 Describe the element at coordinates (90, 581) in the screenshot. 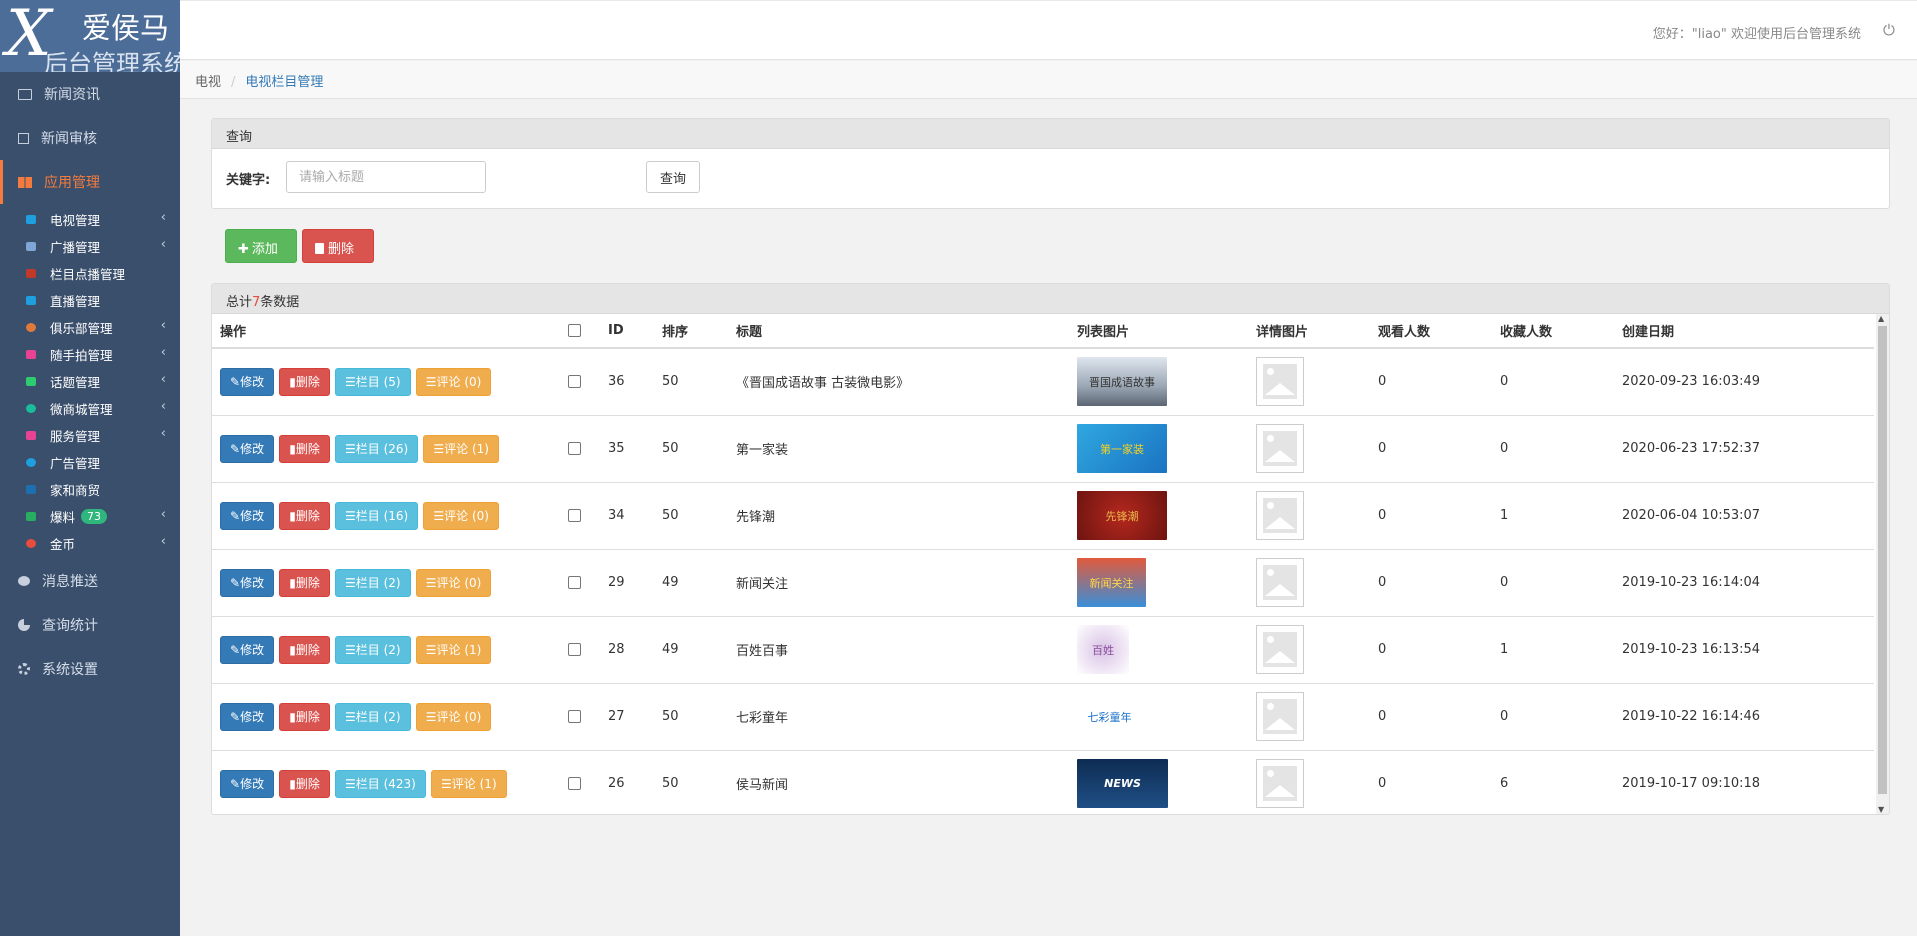

I see `sidebar-item-push: 消息推送` at that location.